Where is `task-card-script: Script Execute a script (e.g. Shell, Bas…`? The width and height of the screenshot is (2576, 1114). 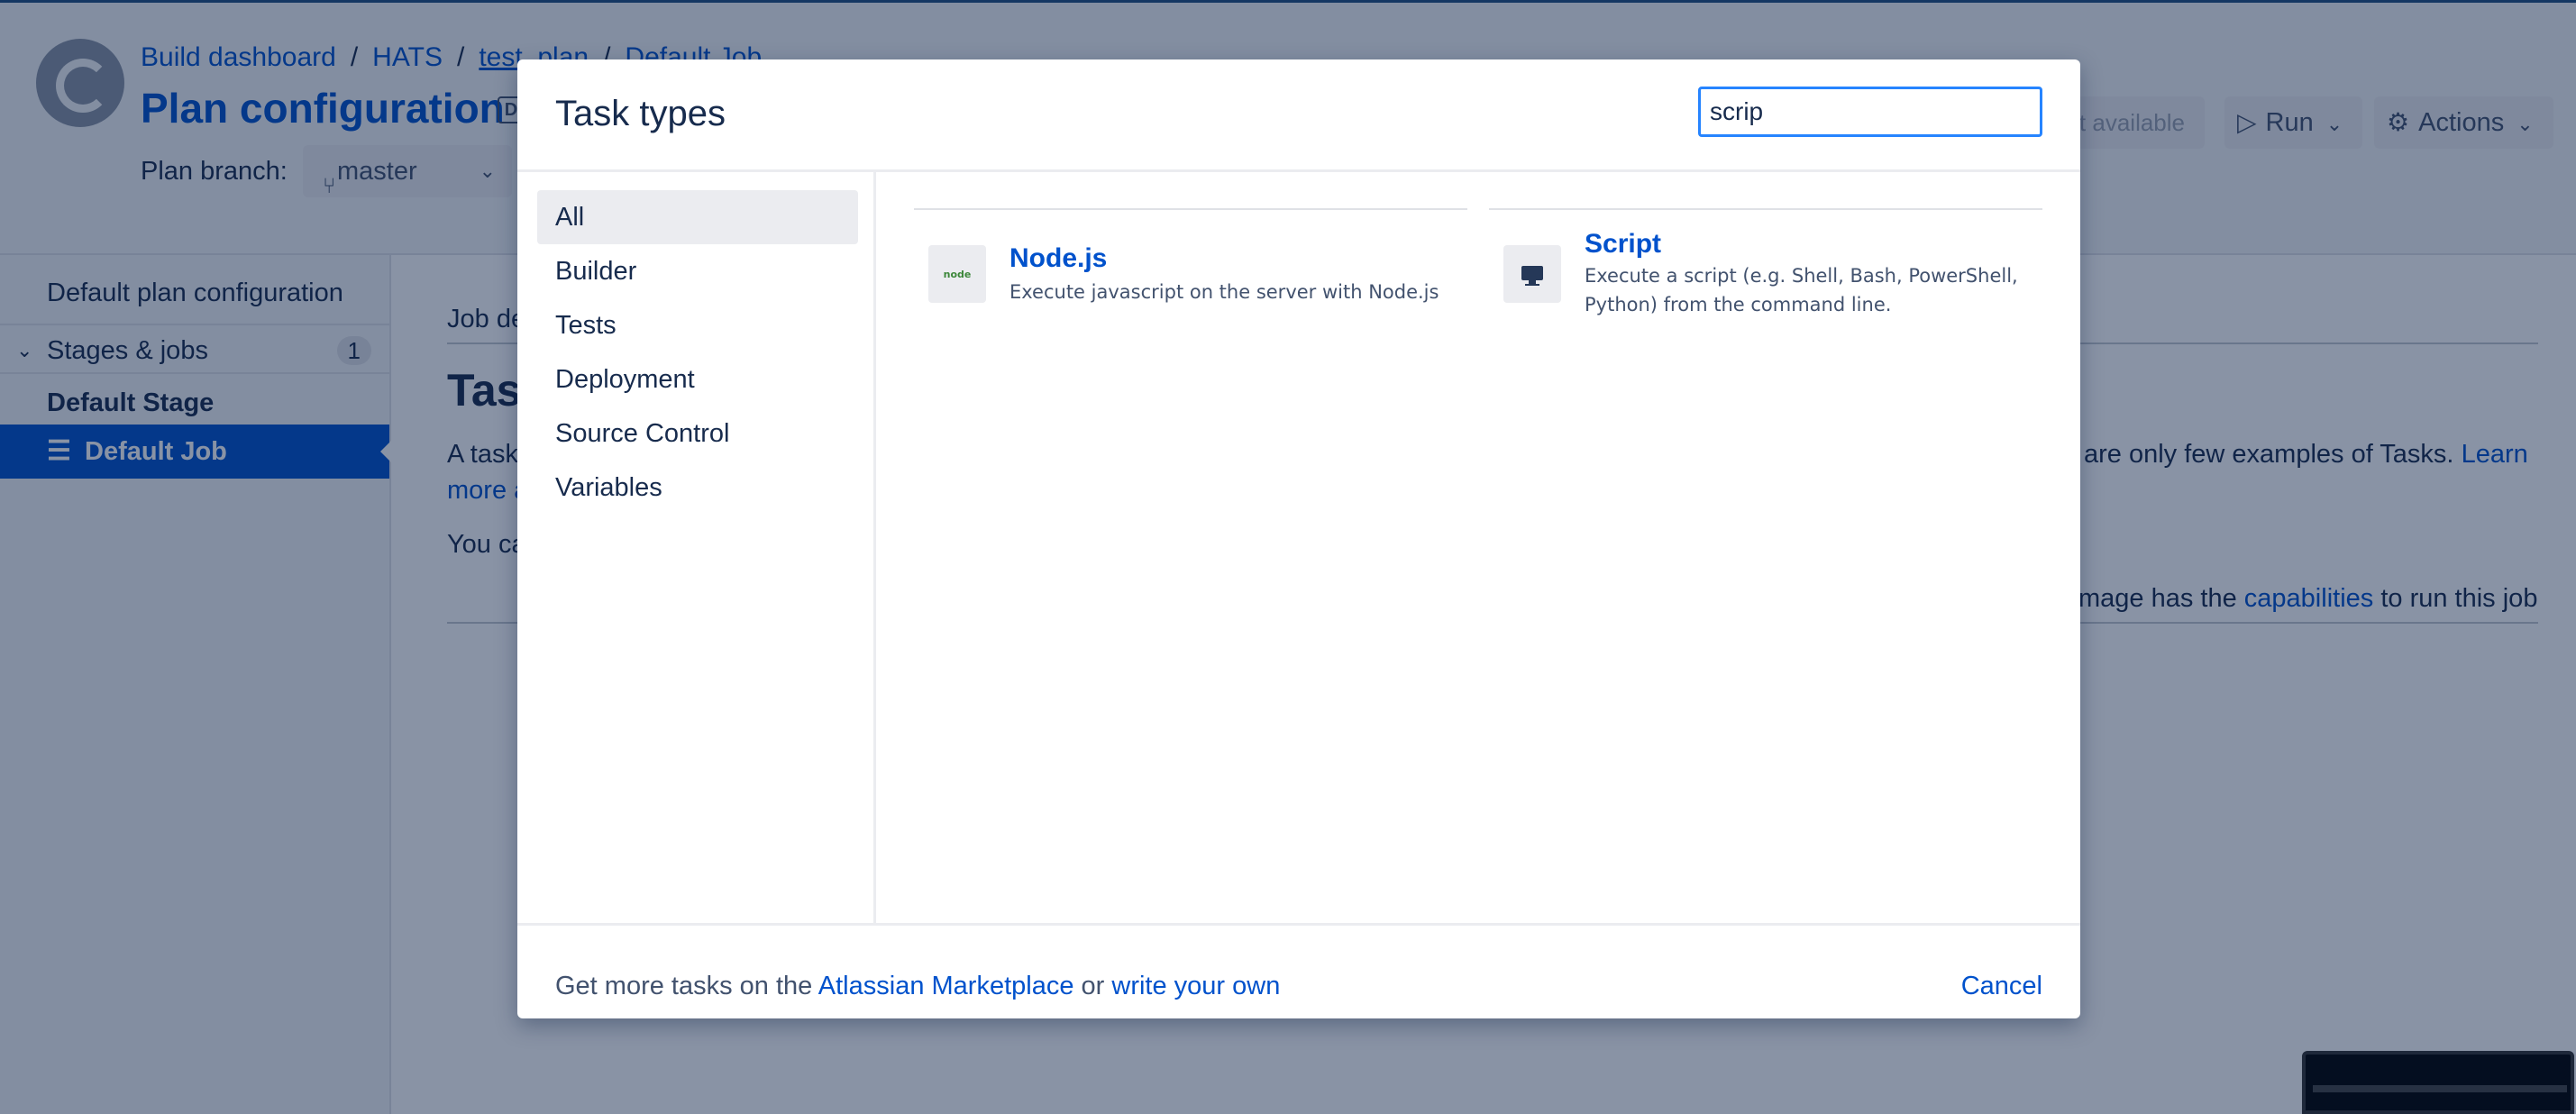 task-card-script: Script Execute a script (e.g. Shell, Bas… is located at coordinates (1773, 282).